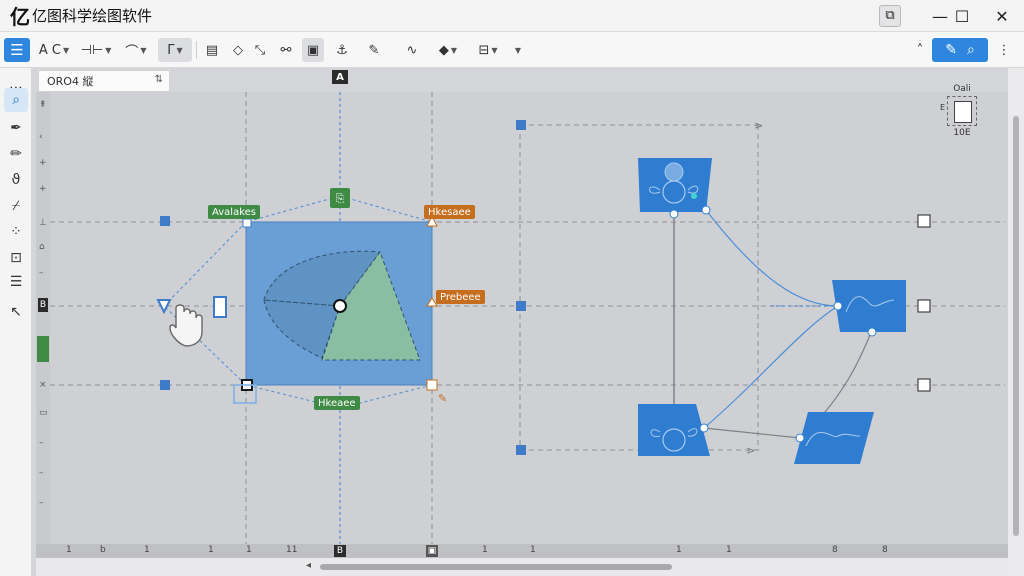 This screenshot has width=1024, height=576. I want to click on node-bottom-right, so click(834, 438).